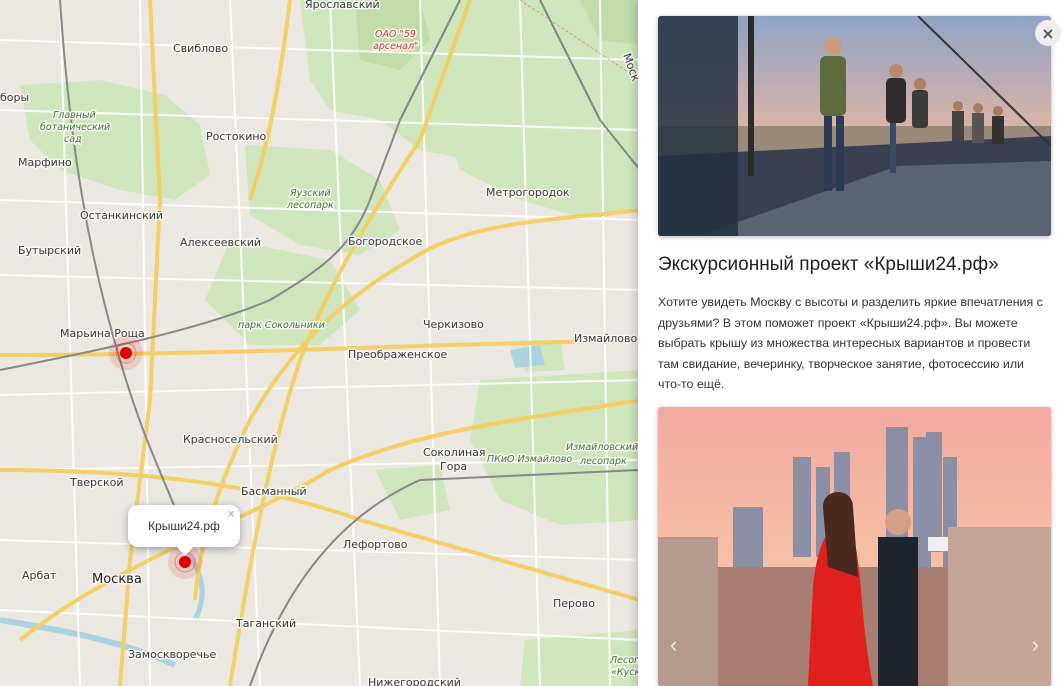  Describe the element at coordinates (274, 491) in the screenshot. I see `map-label: Басманный` at that location.